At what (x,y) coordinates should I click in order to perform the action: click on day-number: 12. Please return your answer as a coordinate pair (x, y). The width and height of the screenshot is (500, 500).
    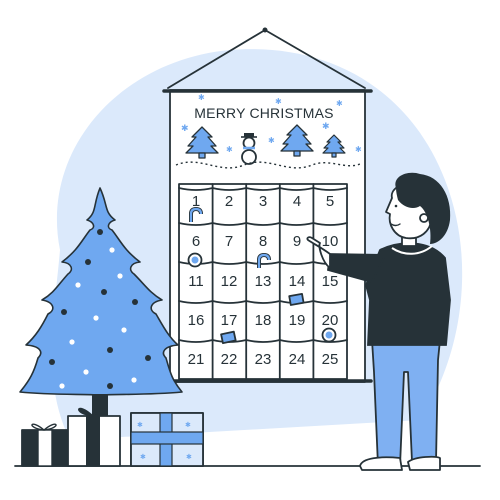
    Looking at the image, I should click on (229, 281).